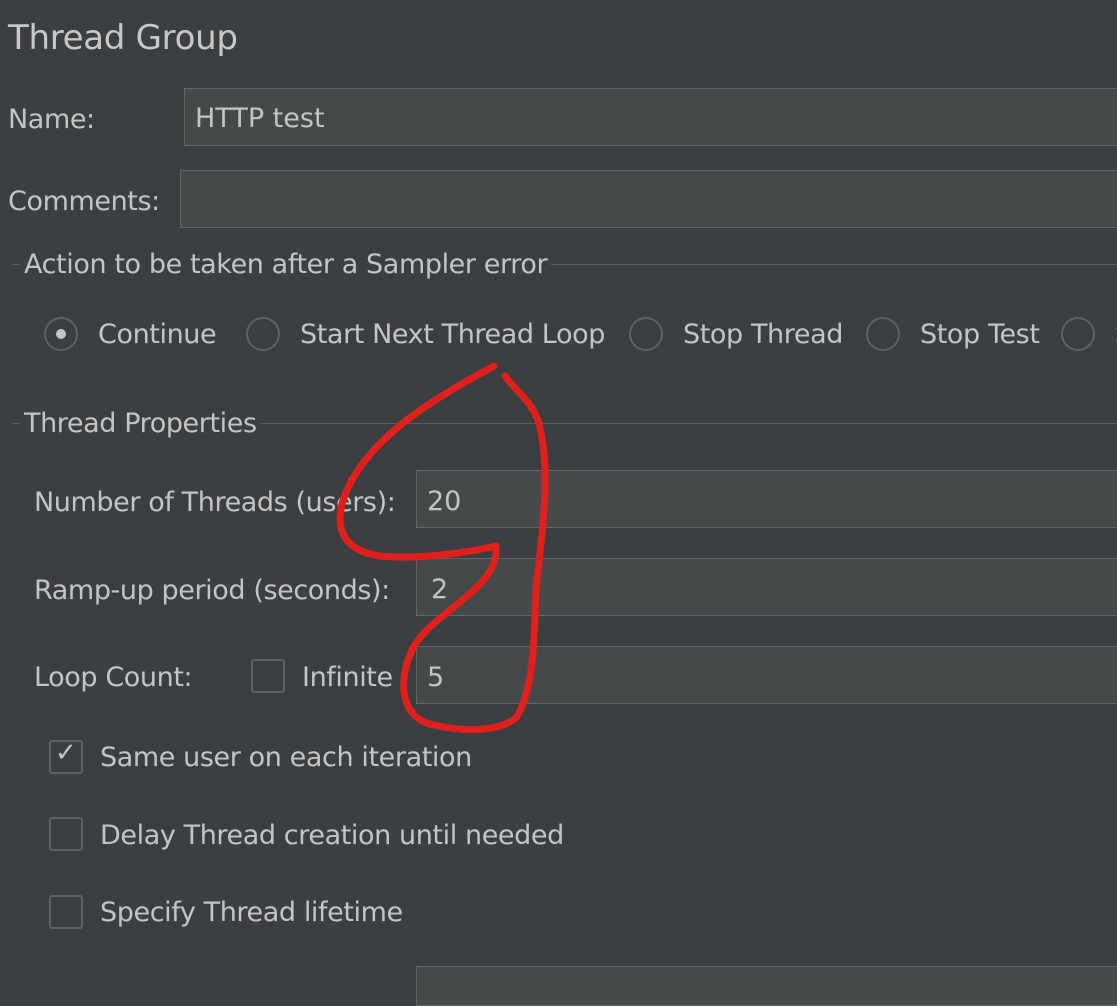  What do you see at coordinates (286, 757) in the screenshot?
I see `same-user-label: Same user on each iteration` at bounding box center [286, 757].